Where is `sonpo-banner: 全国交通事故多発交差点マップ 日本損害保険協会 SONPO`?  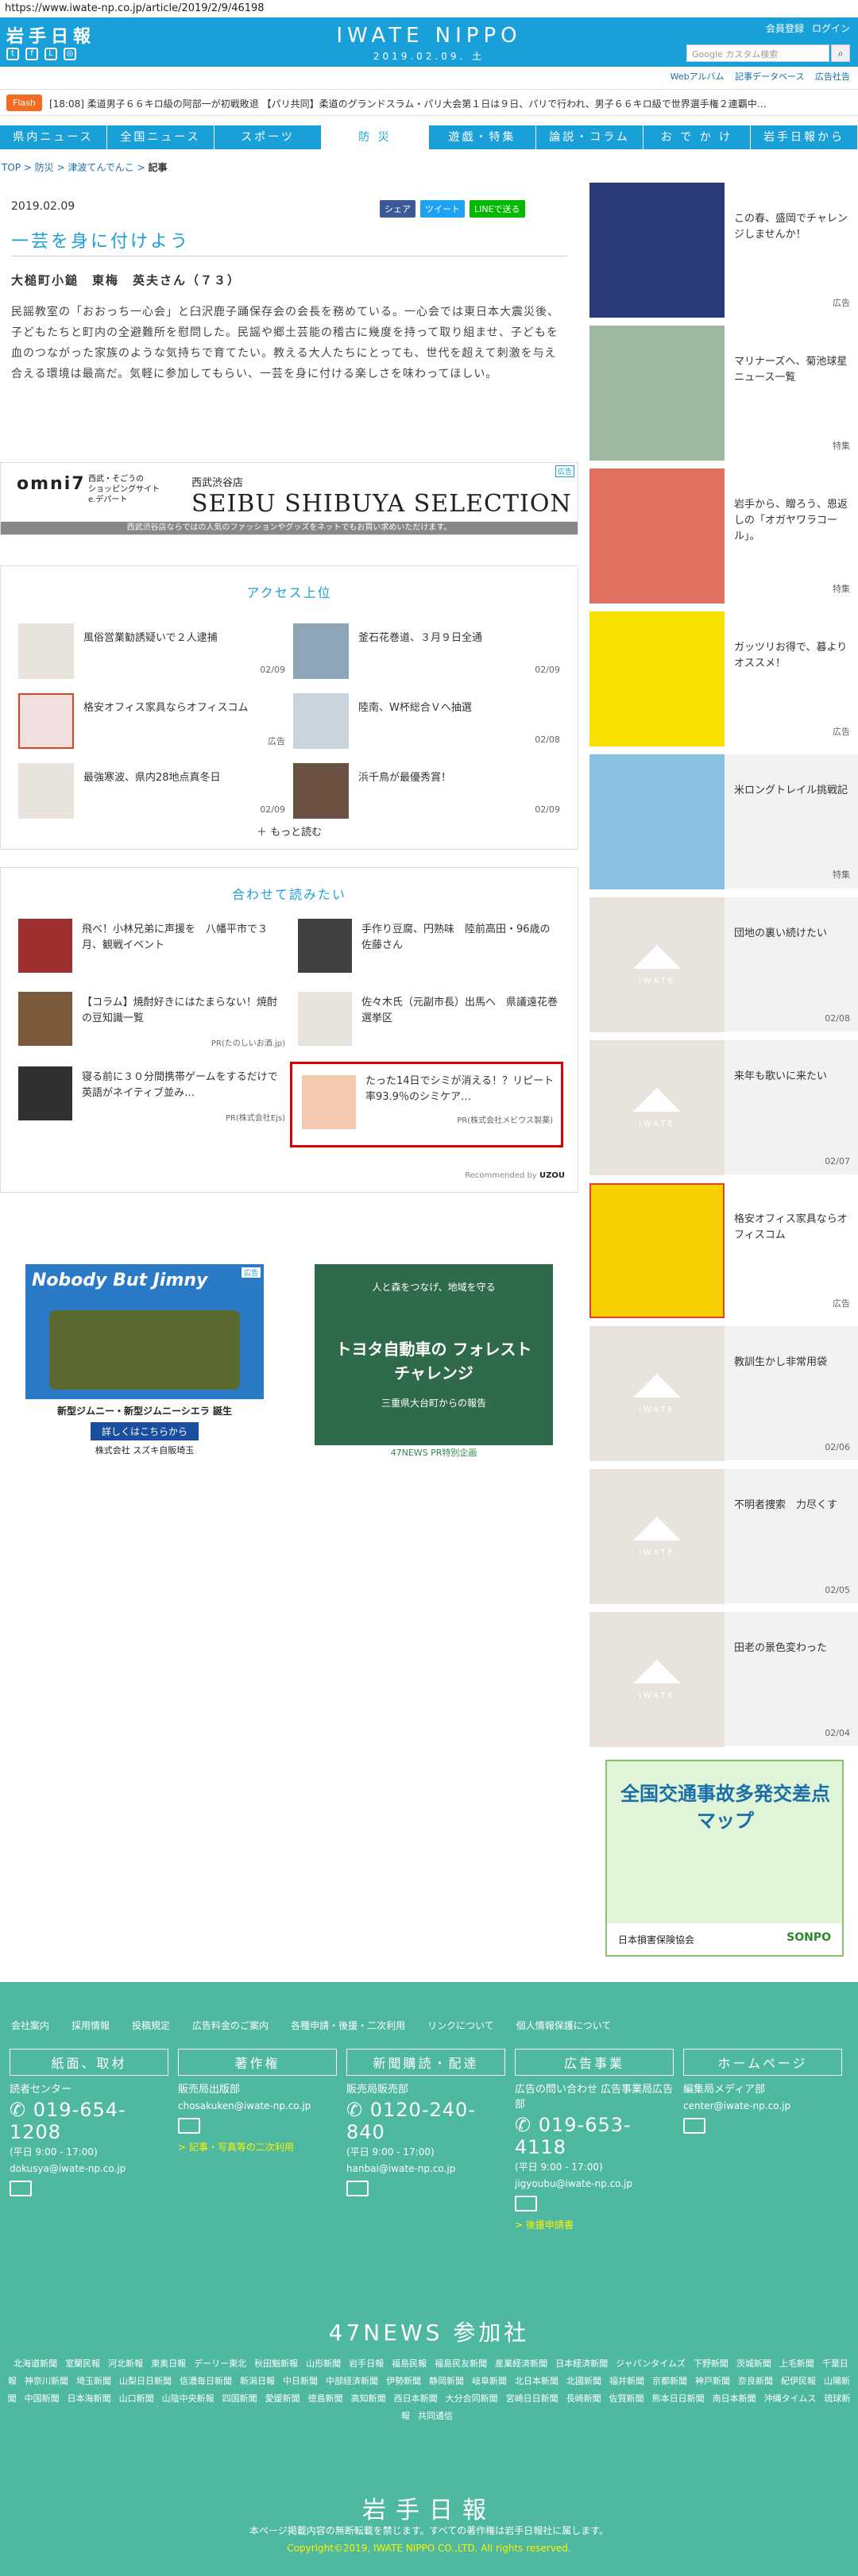 sonpo-banner: 全国交通事故多発交差点マップ 日本損害保険協会 SONPO is located at coordinates (724, 1858).